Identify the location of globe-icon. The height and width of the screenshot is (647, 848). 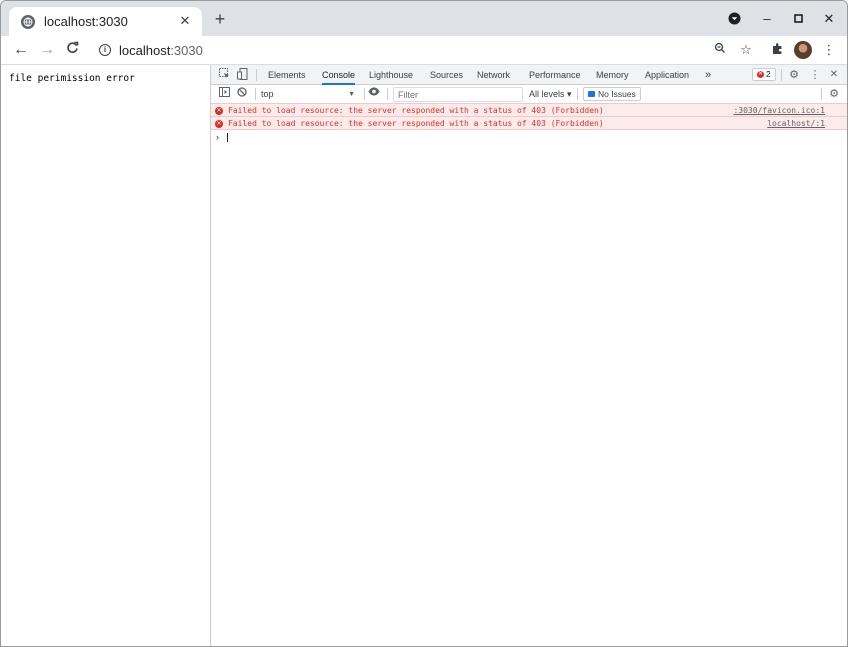
(28, 21).